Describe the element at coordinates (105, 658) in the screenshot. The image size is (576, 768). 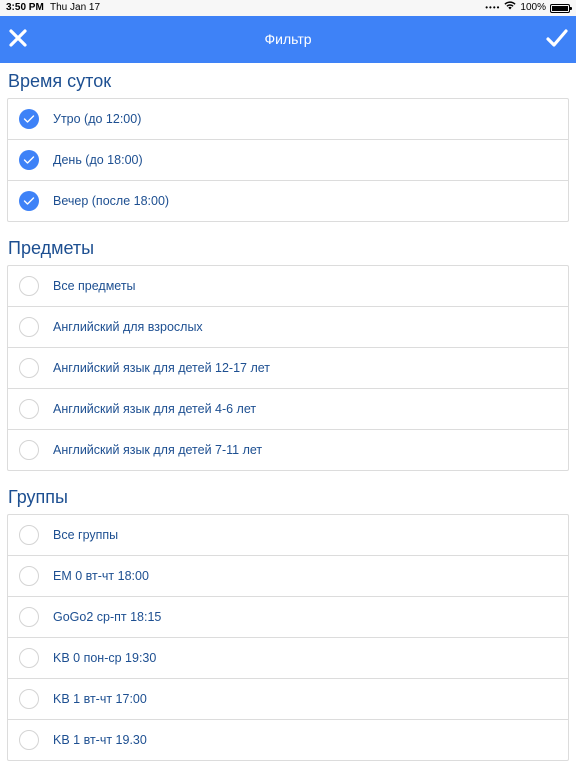
I see `filter-option-label: KB 0 пон-ср 19:30` at that location.